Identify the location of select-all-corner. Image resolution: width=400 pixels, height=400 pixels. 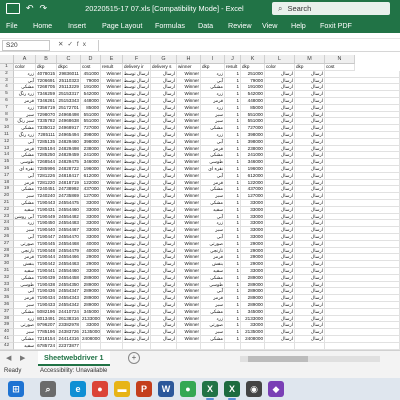
(7, 59).